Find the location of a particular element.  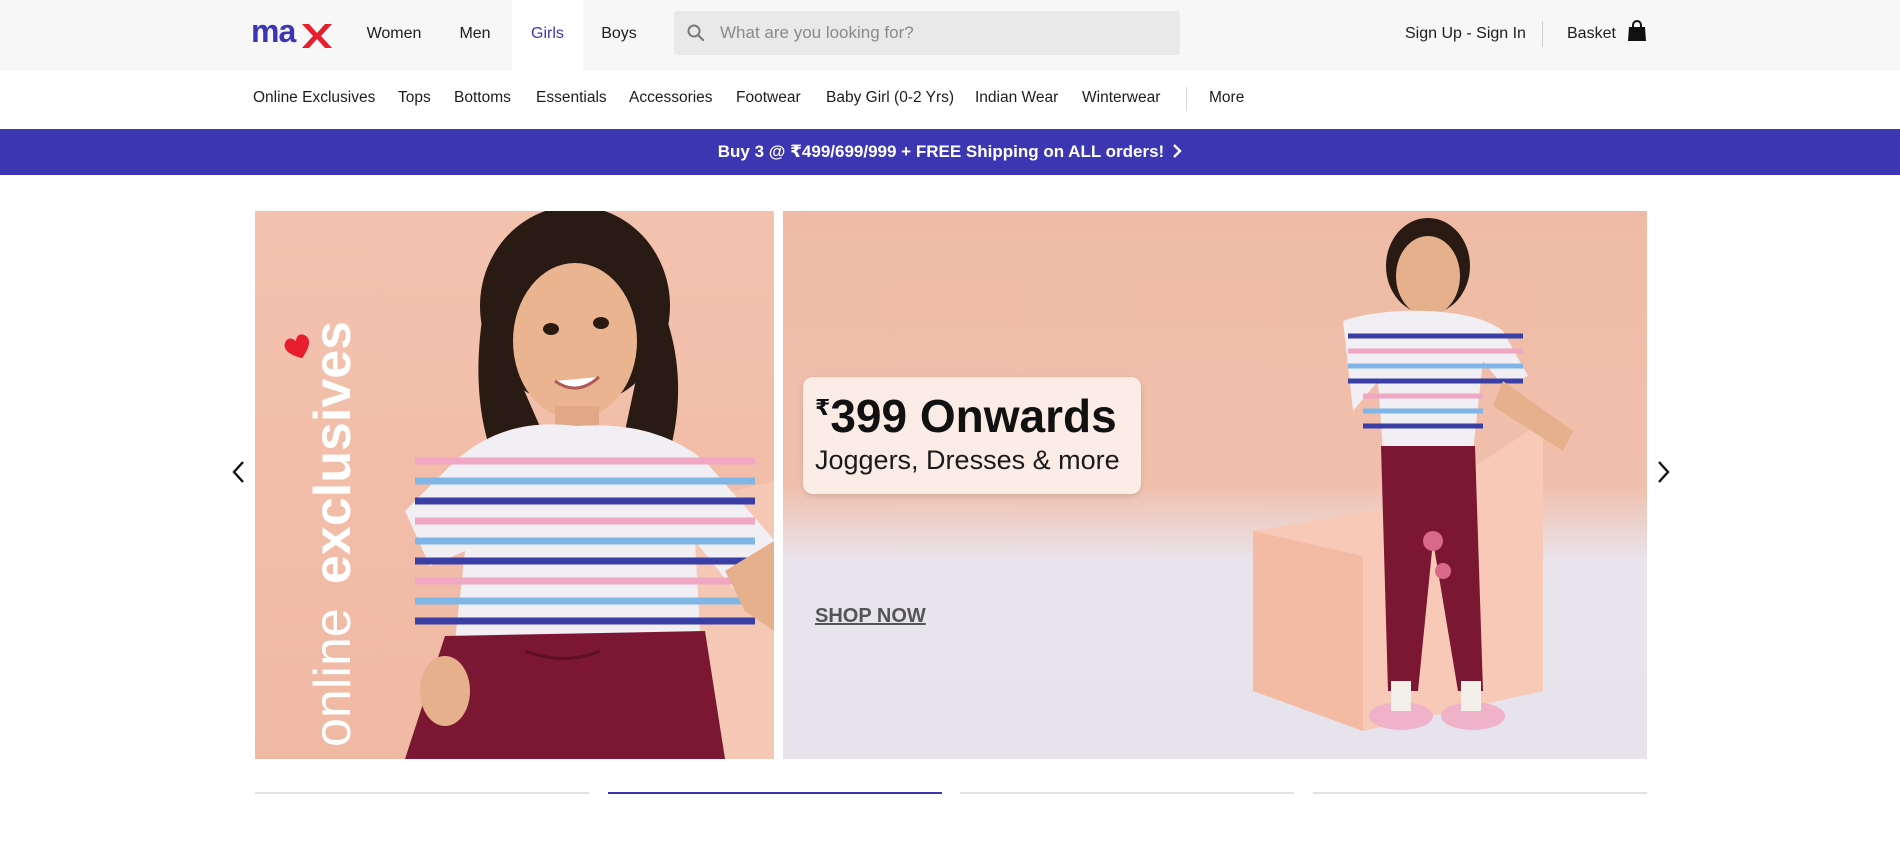

search-box is located at coordinates (927, 33).